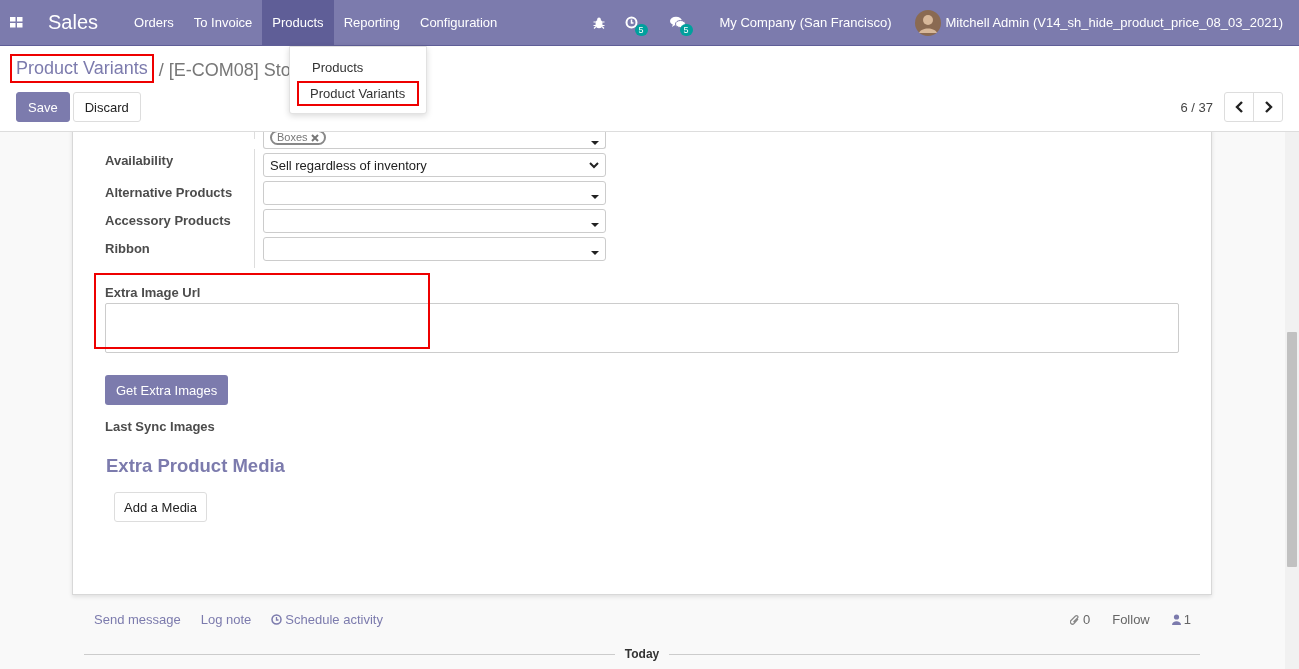 This screenshot has width=1299, height=669. What do you see at coordinates (677, 22) in the screenshot?
I see `chat-icon` at bounding box center [677, 22].